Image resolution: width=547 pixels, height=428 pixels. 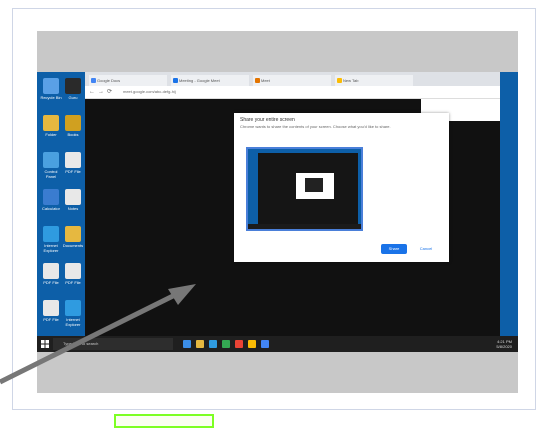 I want to click on browser-tab: Meet, so click(x=292, y=80).